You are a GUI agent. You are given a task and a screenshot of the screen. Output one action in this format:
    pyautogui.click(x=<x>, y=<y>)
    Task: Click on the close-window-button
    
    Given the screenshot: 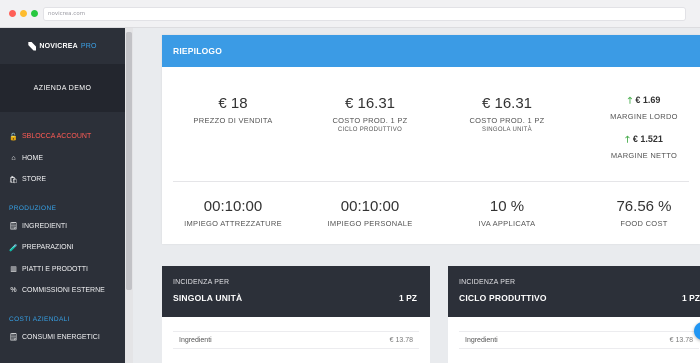 What is the action you would take?
    pyautogui.click(x=12, y=13)
    